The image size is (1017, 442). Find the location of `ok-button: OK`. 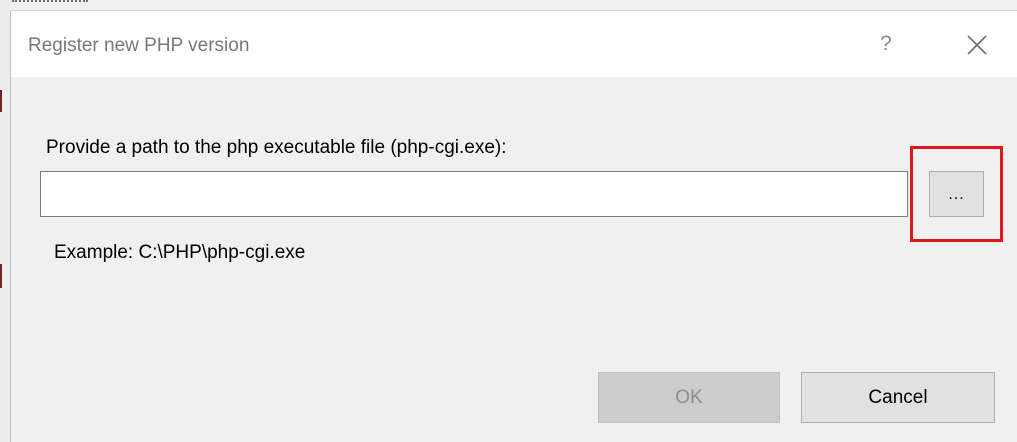

ok-button: OK is located at coordinates (689, 397).